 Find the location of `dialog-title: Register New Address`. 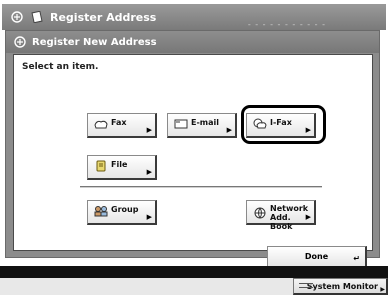

dialog-title: Register New Address is located at coordinates (94, 42).